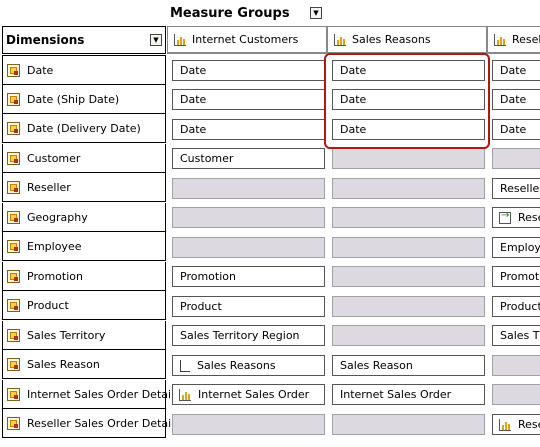  What do you see at coordinates (63, 364) in the screenshot?
I see `dimension-label: Sales Reason` at bounding box center [63, 364].